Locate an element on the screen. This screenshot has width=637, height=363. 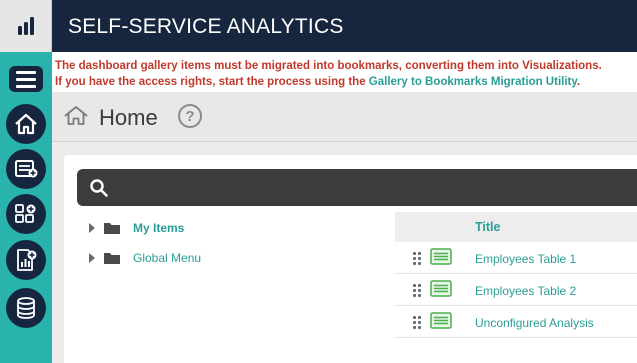
app-title: SELF-SERVICE ANALYTICS is located at coordinates (206, 26).